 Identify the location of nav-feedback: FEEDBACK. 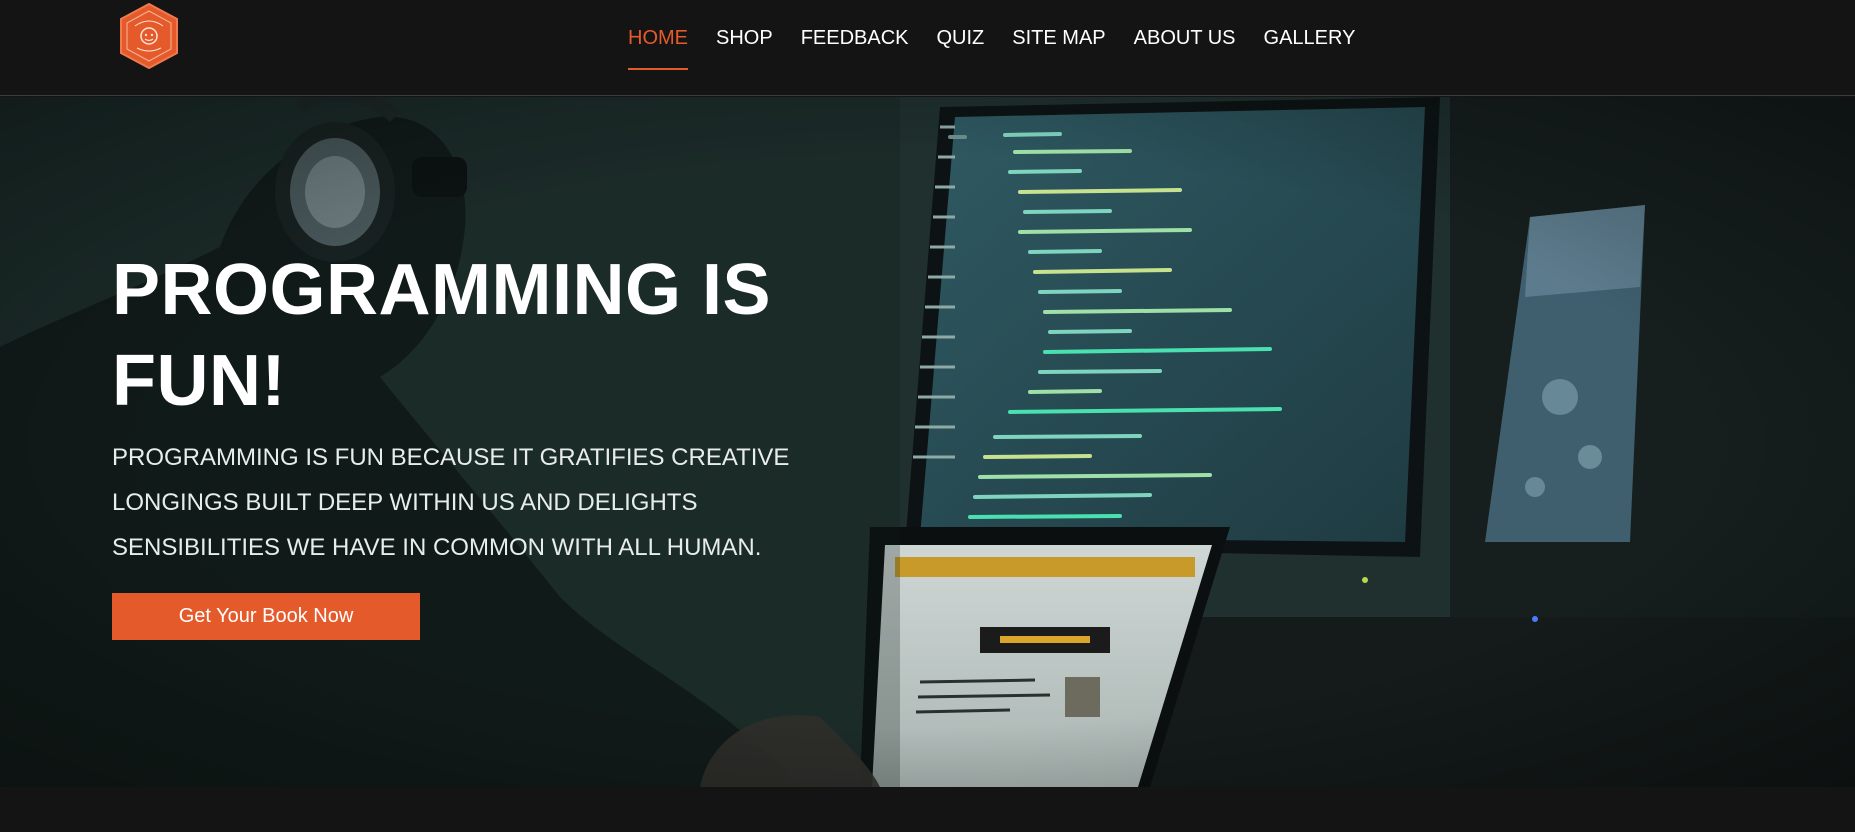
(855, 44).